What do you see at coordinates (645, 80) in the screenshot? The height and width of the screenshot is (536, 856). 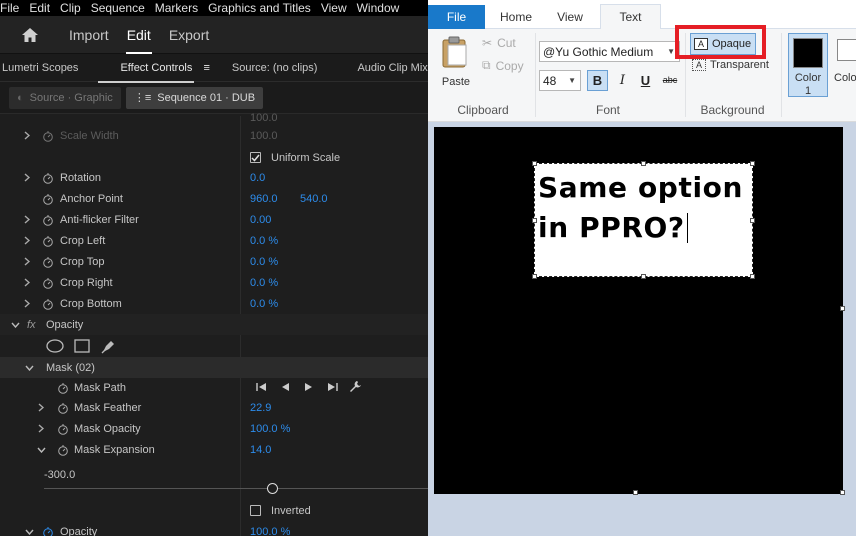 I see `underline-button: U` at bounding box center [645, 80].